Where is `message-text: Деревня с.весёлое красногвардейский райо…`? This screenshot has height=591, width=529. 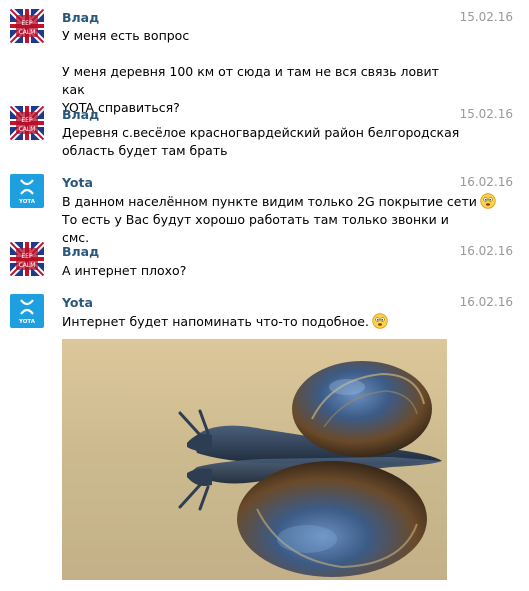 message-text: Деревня с.весёлое красногвардейский райо… is located at coordinates (262, 142).